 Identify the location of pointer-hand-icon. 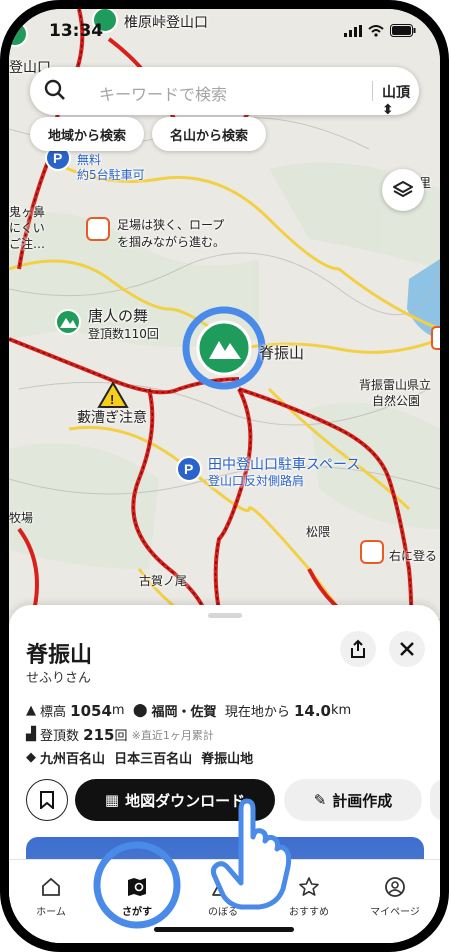
(251, 854).